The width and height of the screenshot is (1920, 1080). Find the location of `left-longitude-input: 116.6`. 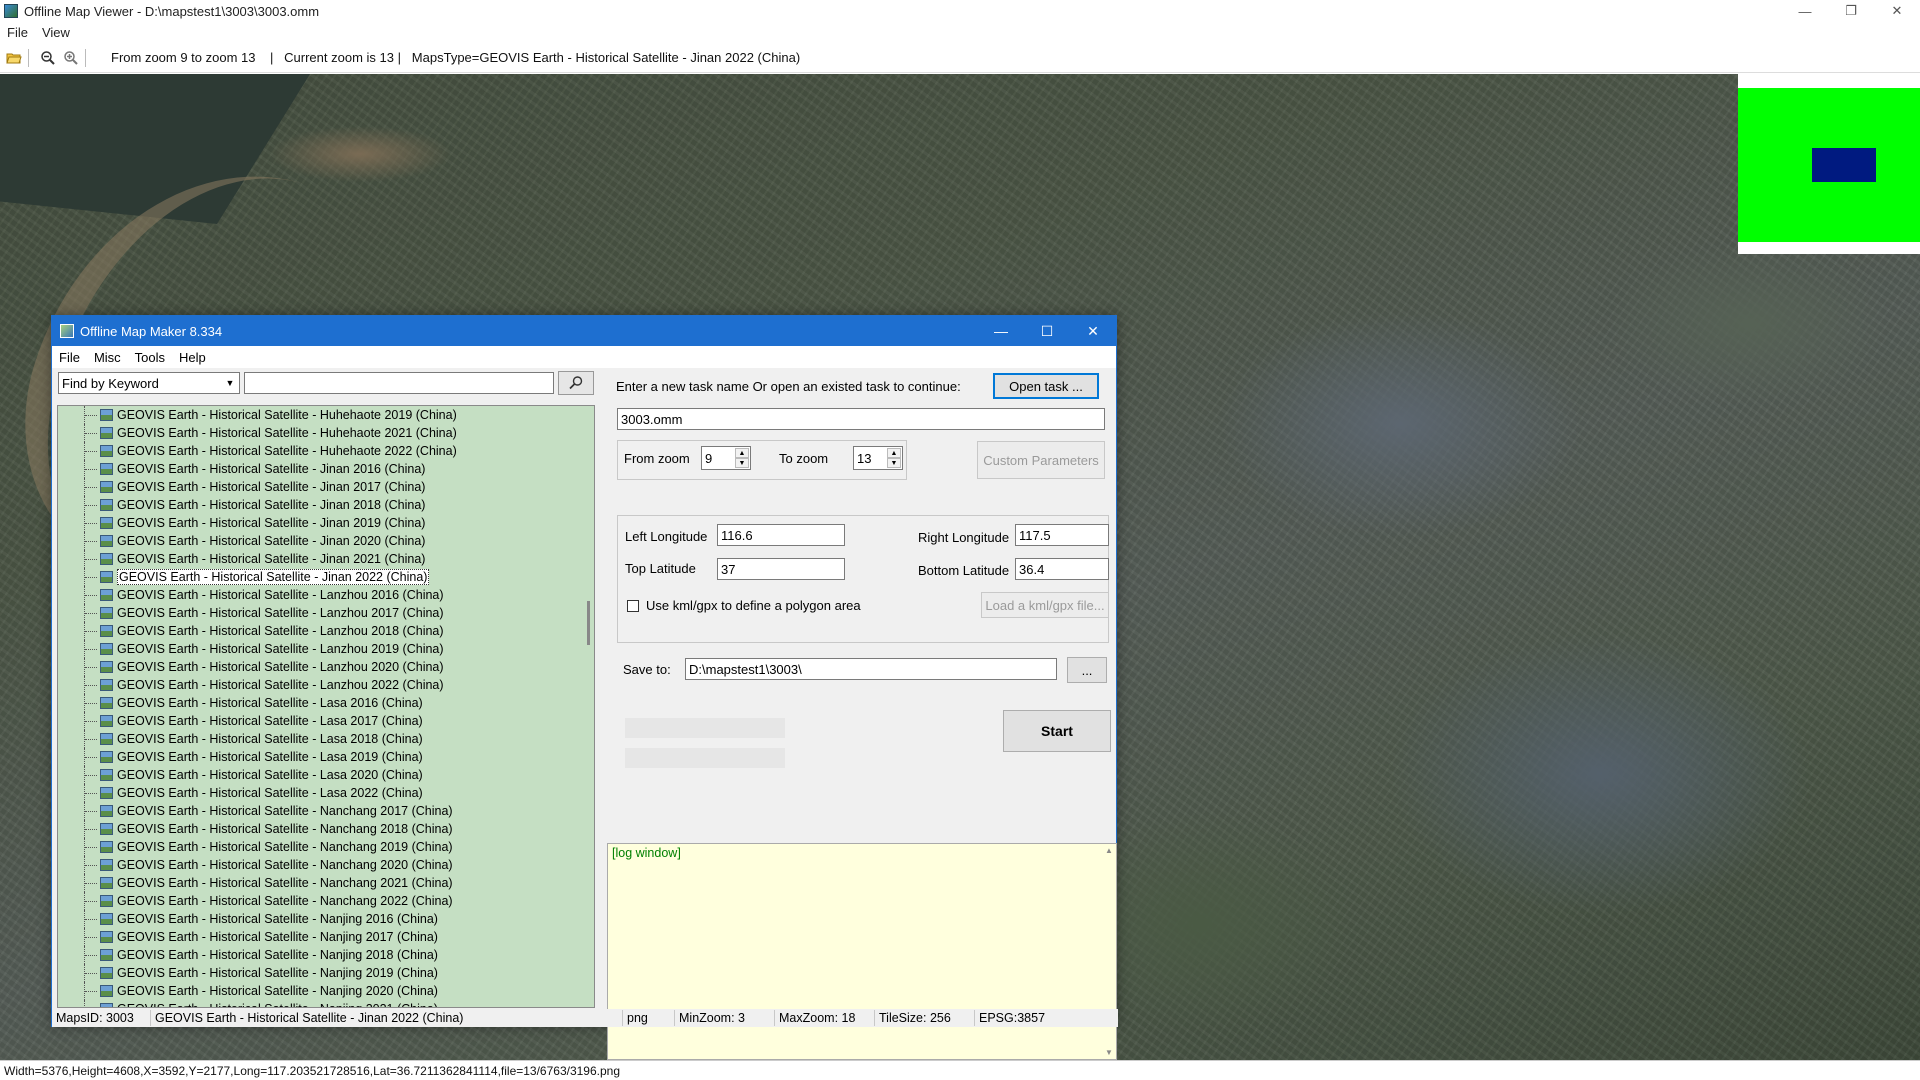

left-longitude-input: 116.6 is located at coordinates (781, 535).